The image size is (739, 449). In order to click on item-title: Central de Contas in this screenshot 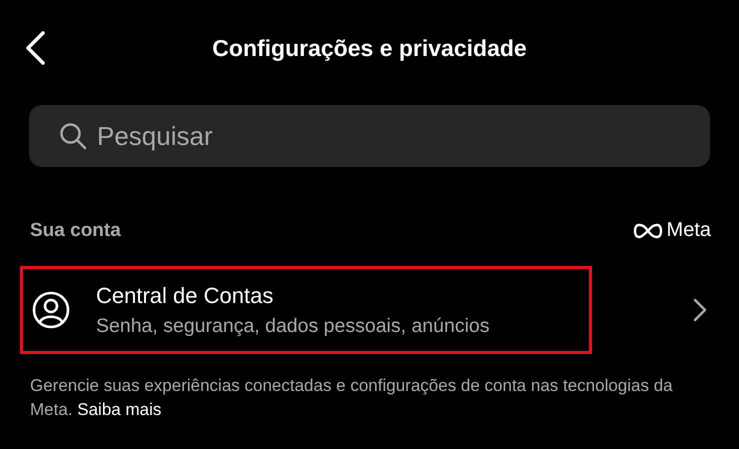, I will do `click(185, 295)`.